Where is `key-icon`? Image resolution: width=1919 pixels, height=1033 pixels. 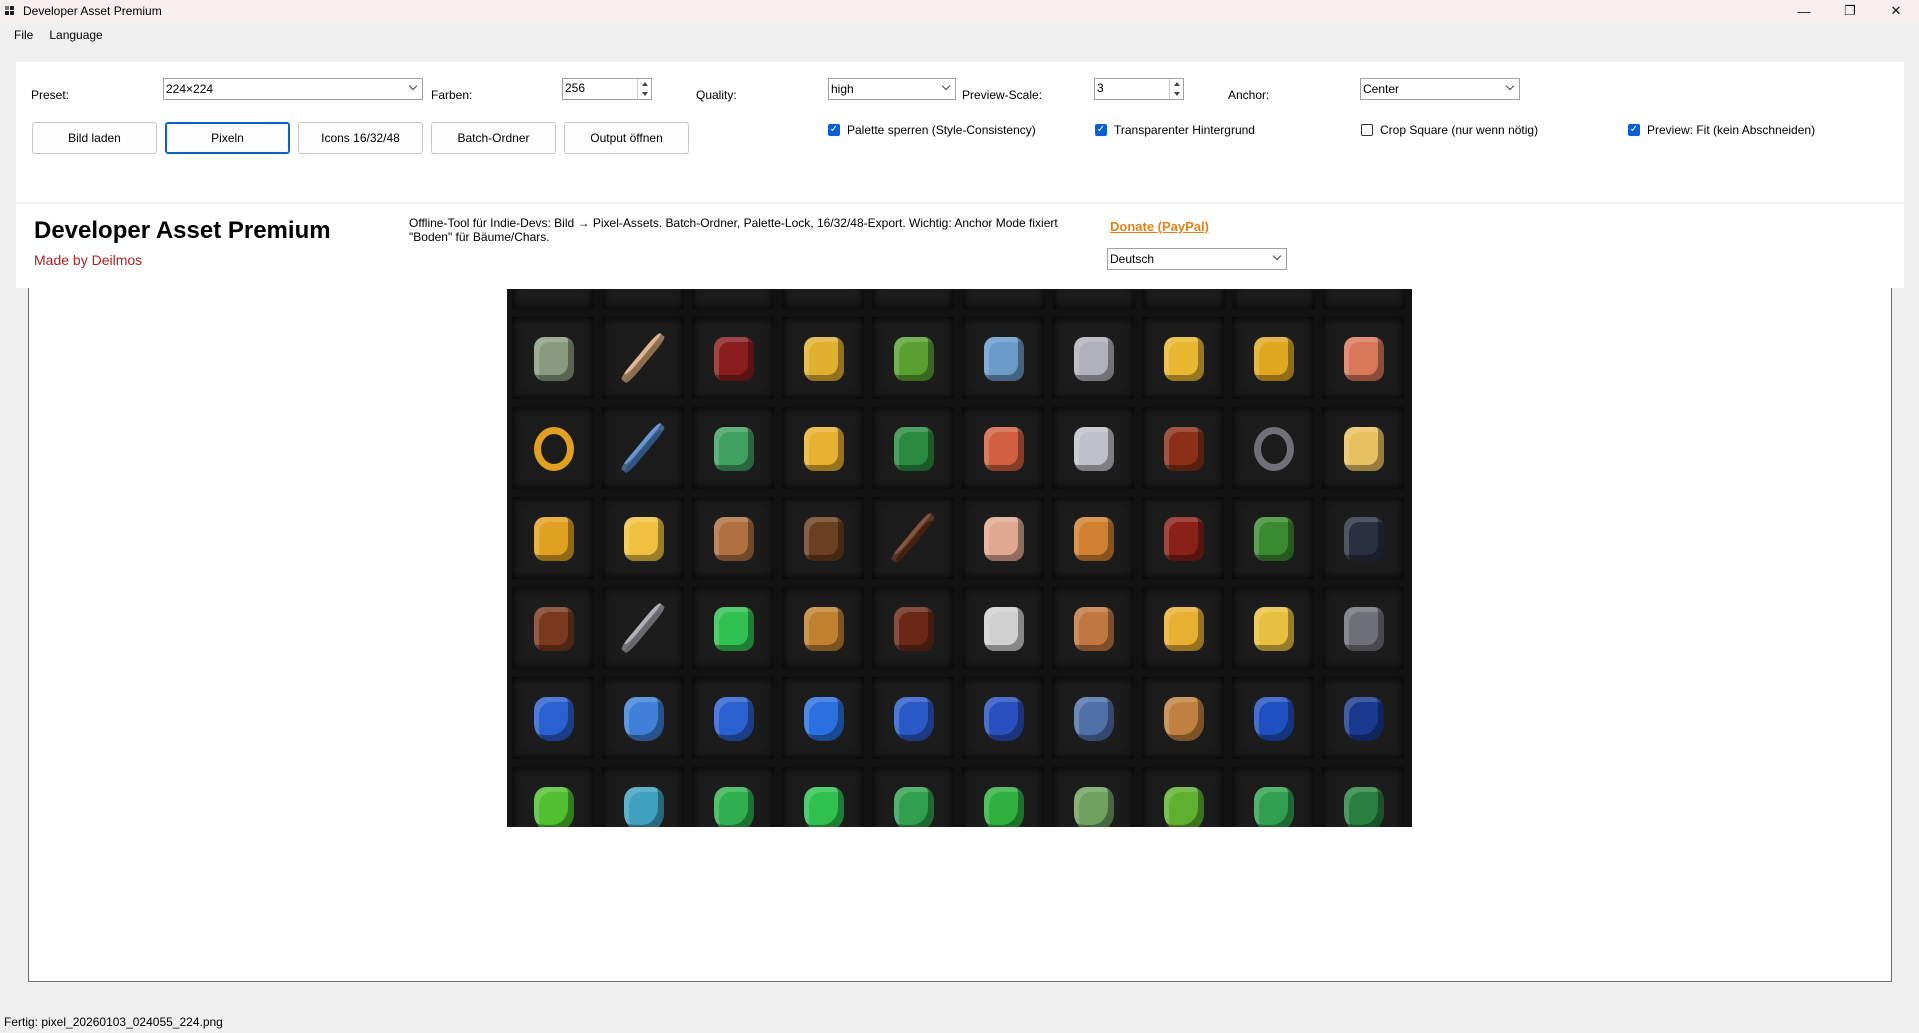
key-icon is located at coordinates (824, 359).